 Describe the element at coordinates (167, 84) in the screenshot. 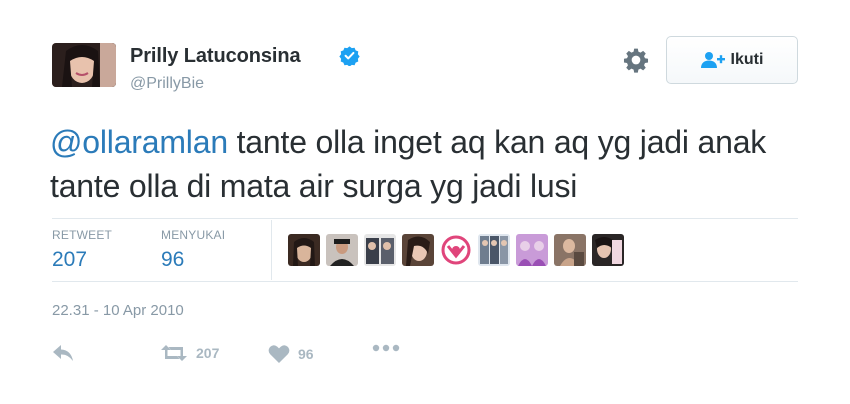

I see `username: @PrillyBie` at that location.